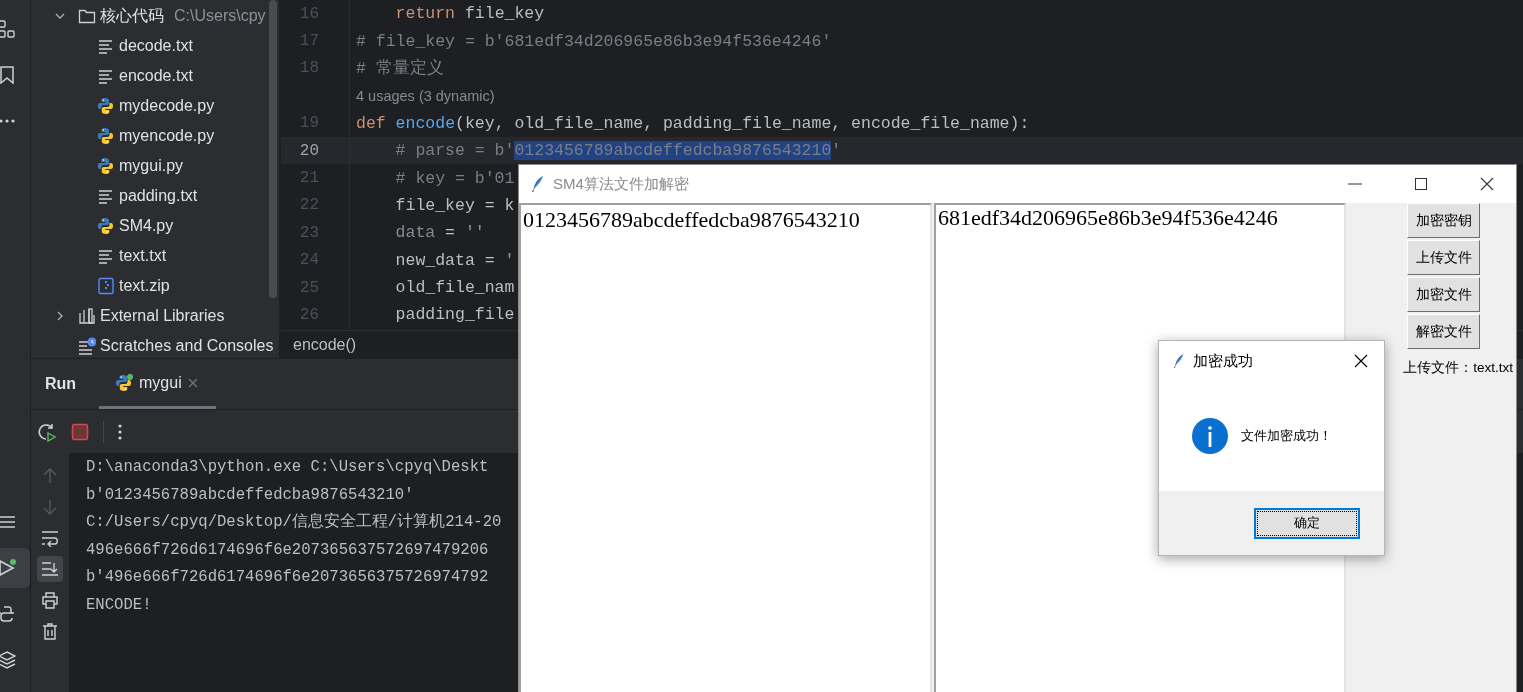  I want to click on code-line: # key = b'01, so click(454, 178).